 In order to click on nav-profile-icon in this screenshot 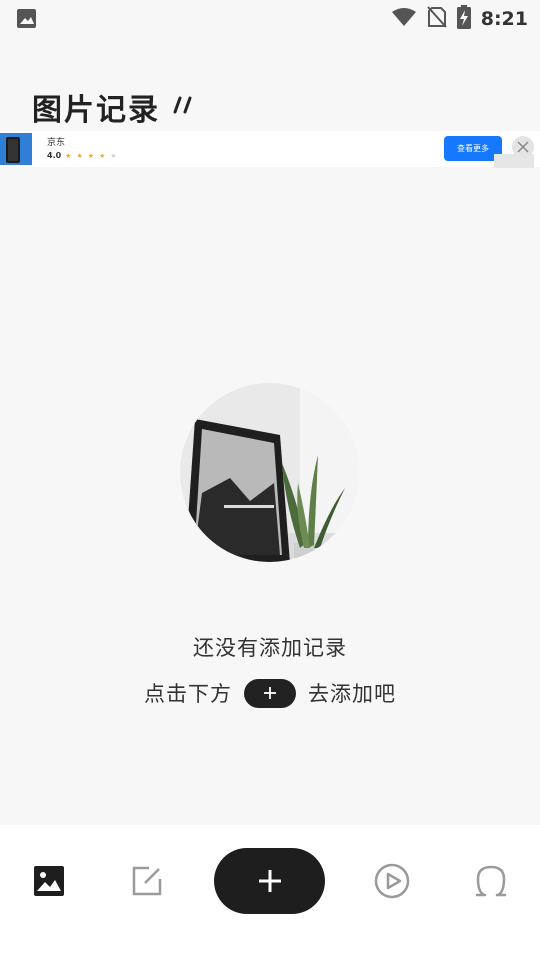, I will do `click(491, 881)`.